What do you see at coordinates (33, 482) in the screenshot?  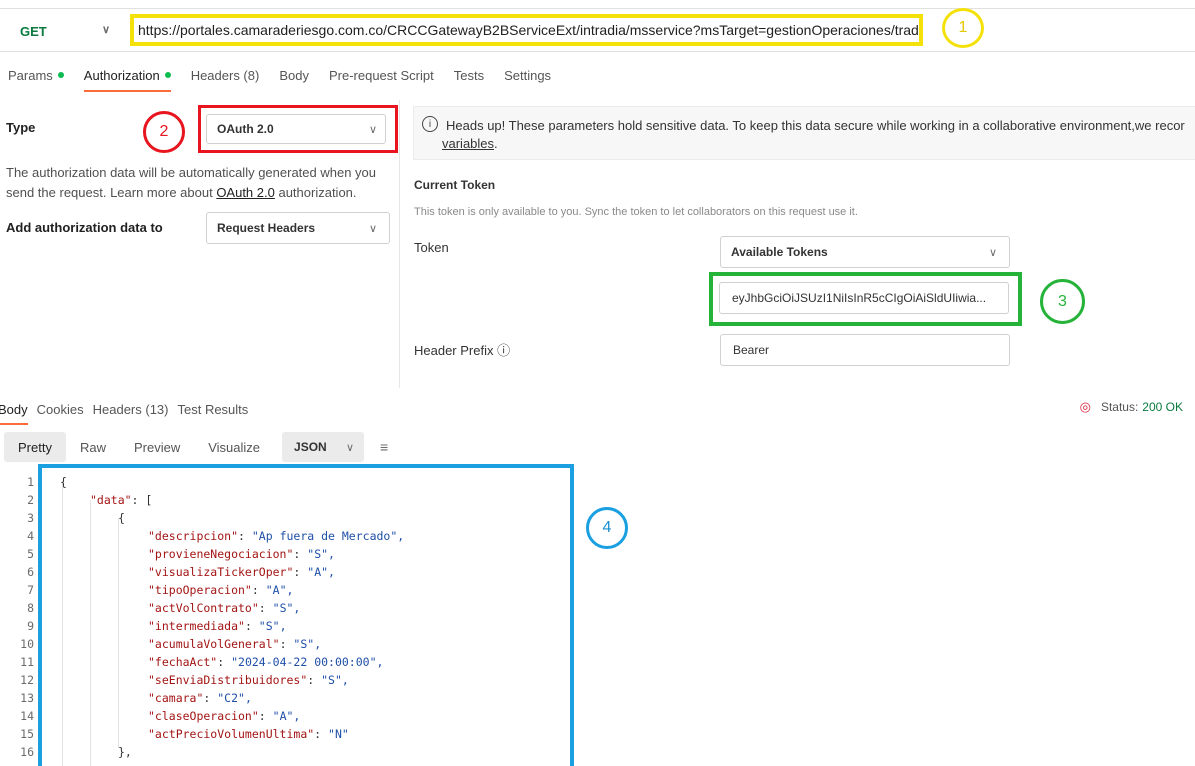 I see `code-line: 1{` at bounding box center [33, 482].